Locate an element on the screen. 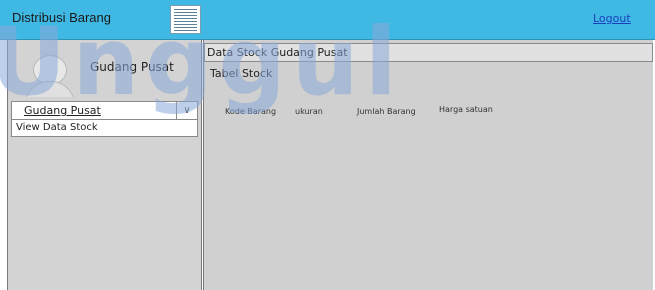 This screenshot has width=655, height=290. column-header-ukuran: ukuran is located at coordinates (309, 111).